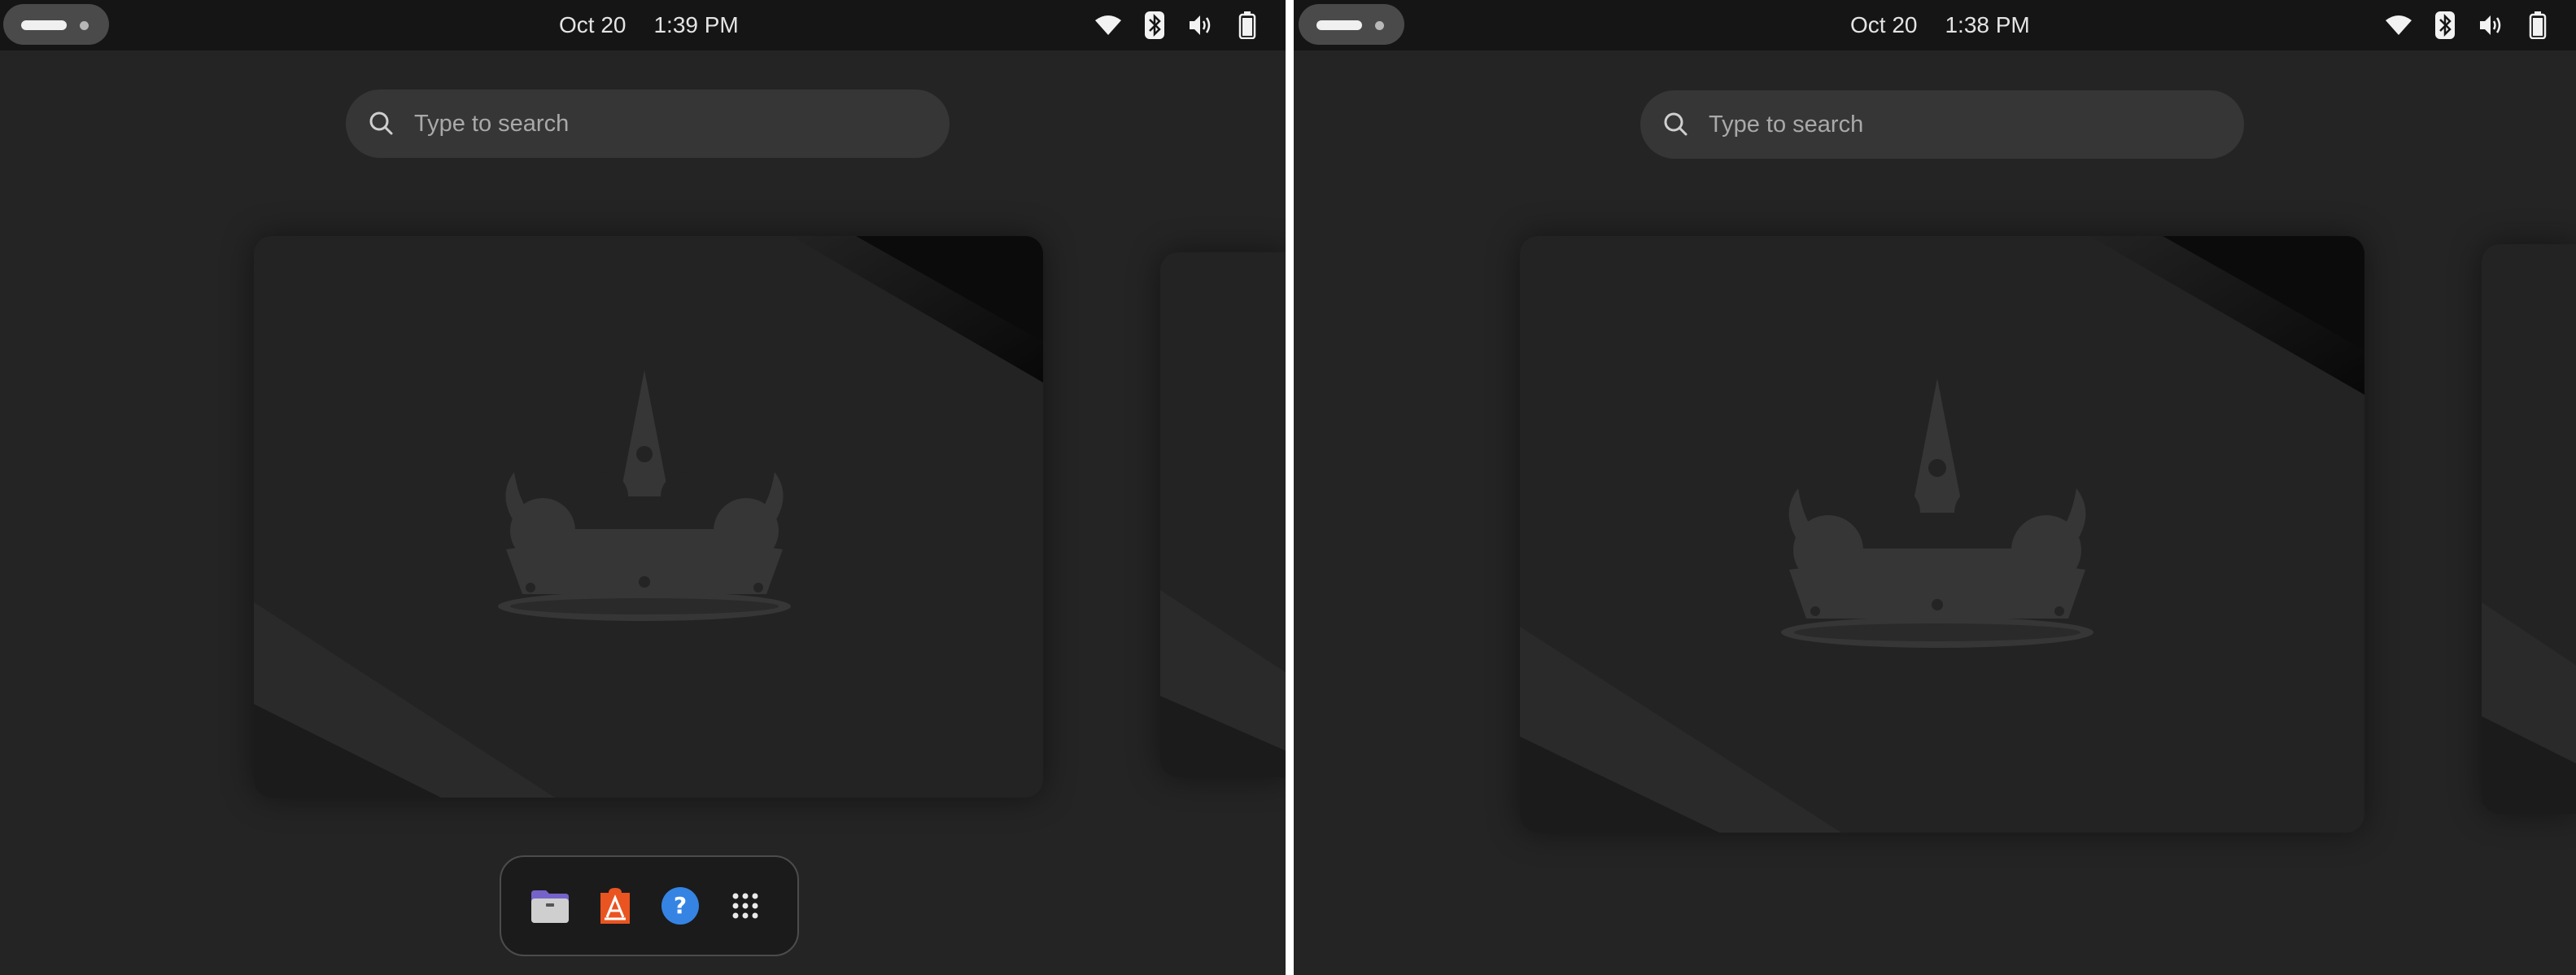 The image size is (2576, 975). I want to click on app-center-icon, so click(615, 906).